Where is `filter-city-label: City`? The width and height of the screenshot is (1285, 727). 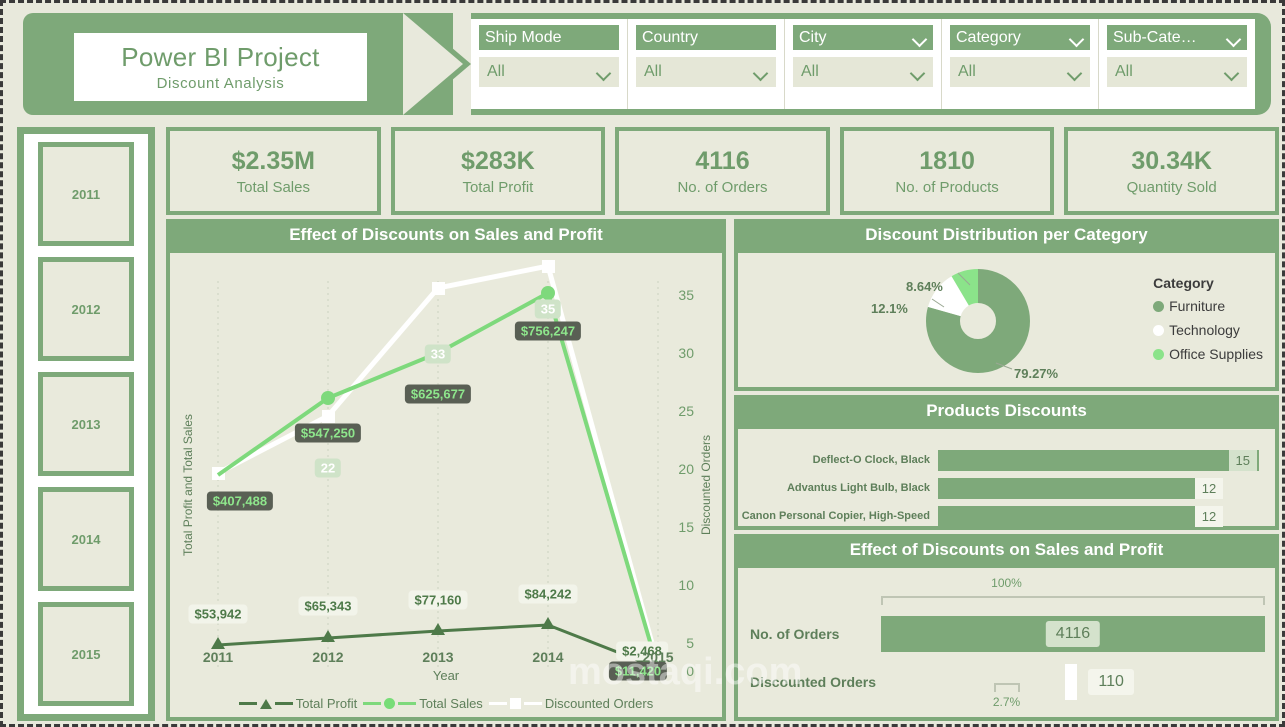 filter-city-label: City is located at coordinates (863, 37).